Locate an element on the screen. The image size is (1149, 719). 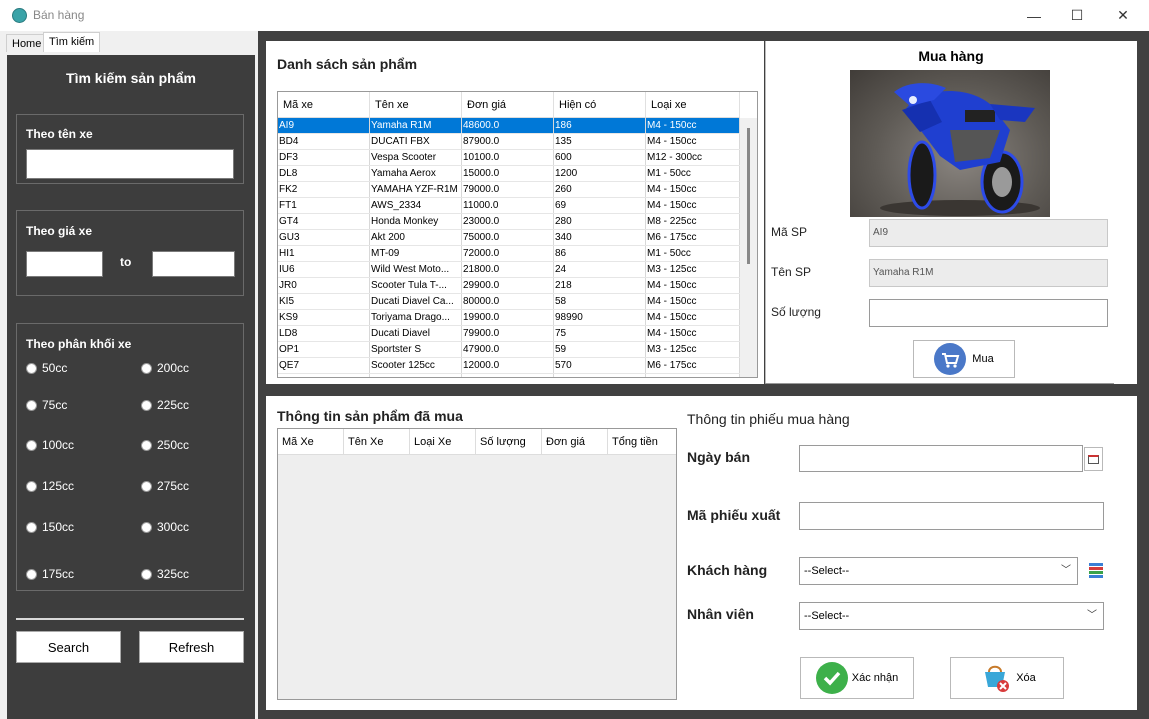
column-header: Hiện có is located at coordinates (600, 104).